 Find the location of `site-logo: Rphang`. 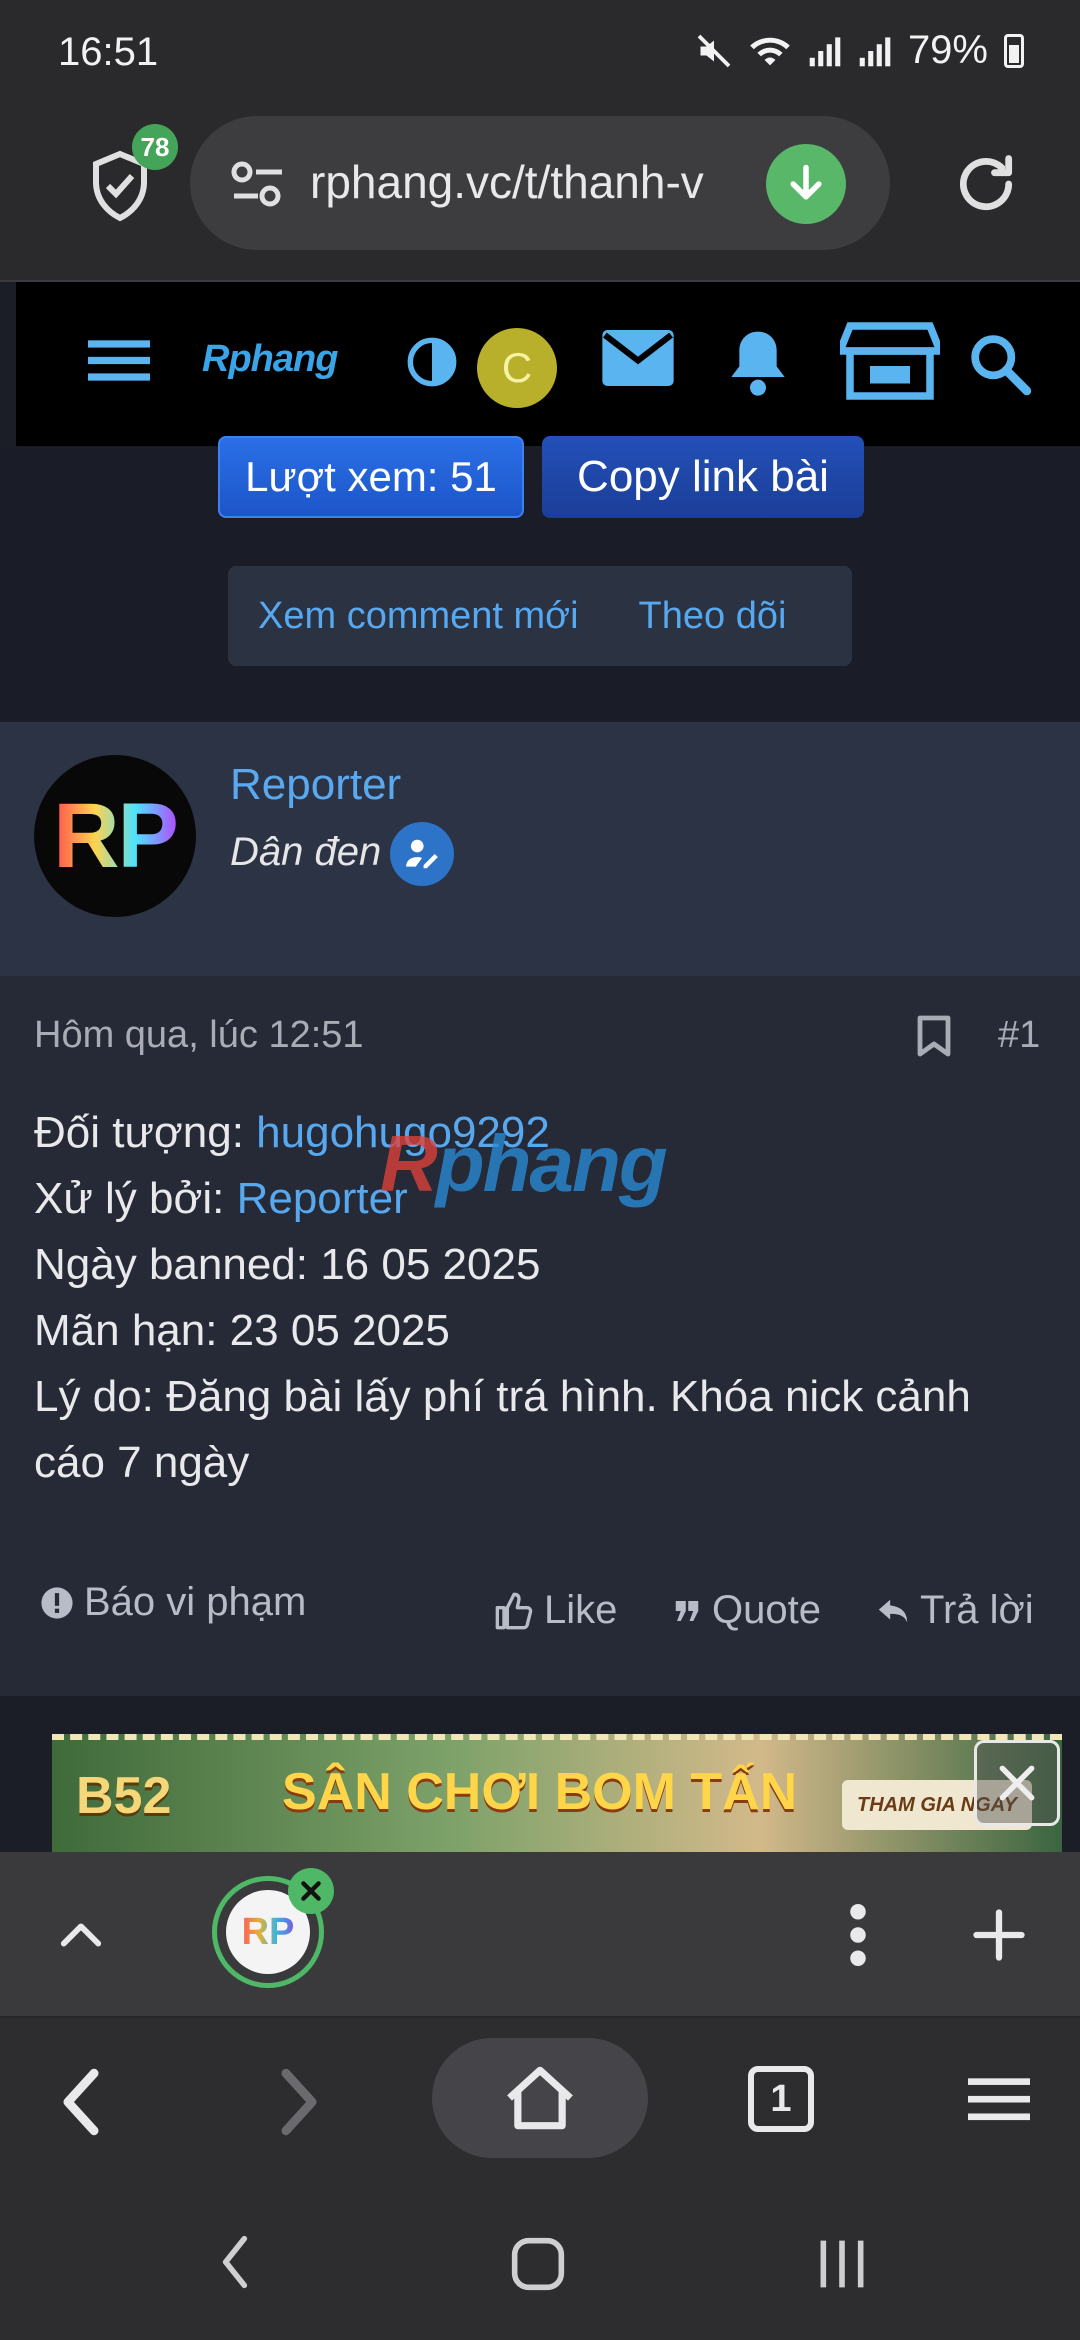

site-logo: Rphang is located at coordinates (270, 359).